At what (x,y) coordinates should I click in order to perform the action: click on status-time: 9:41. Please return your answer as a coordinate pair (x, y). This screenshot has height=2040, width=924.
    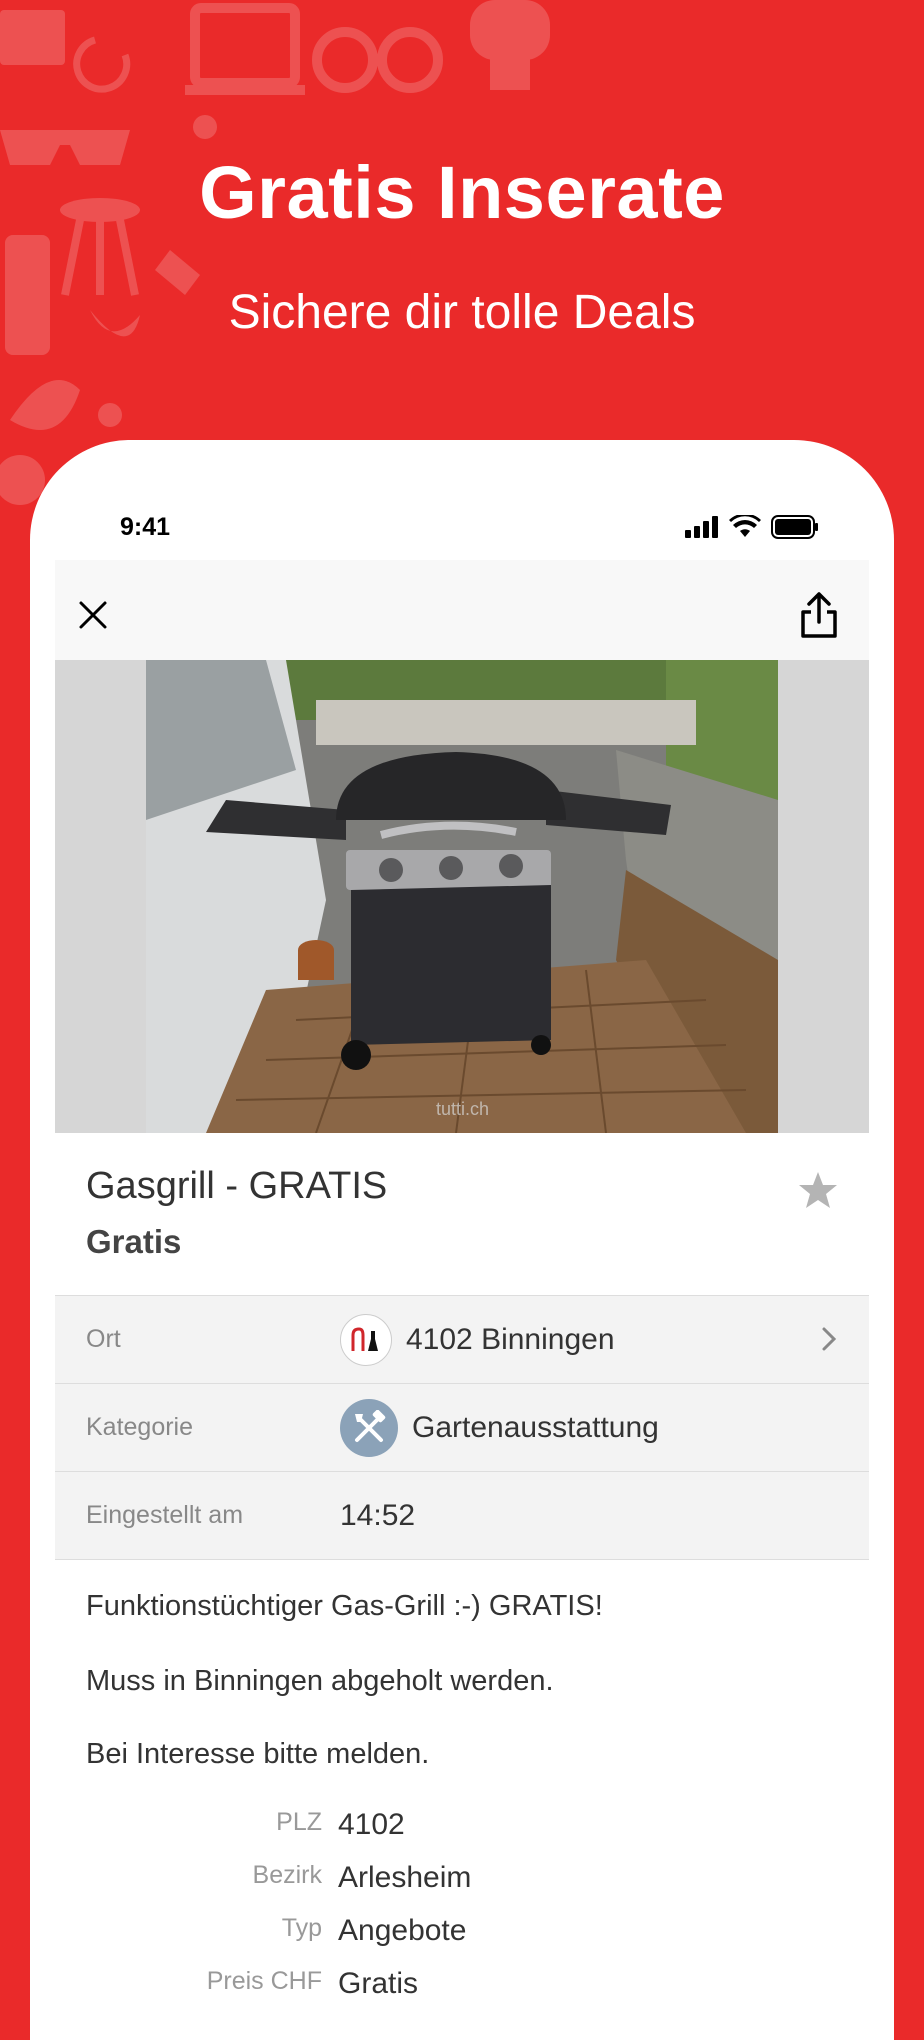
    Looking at the image, I should click on (145, 527).